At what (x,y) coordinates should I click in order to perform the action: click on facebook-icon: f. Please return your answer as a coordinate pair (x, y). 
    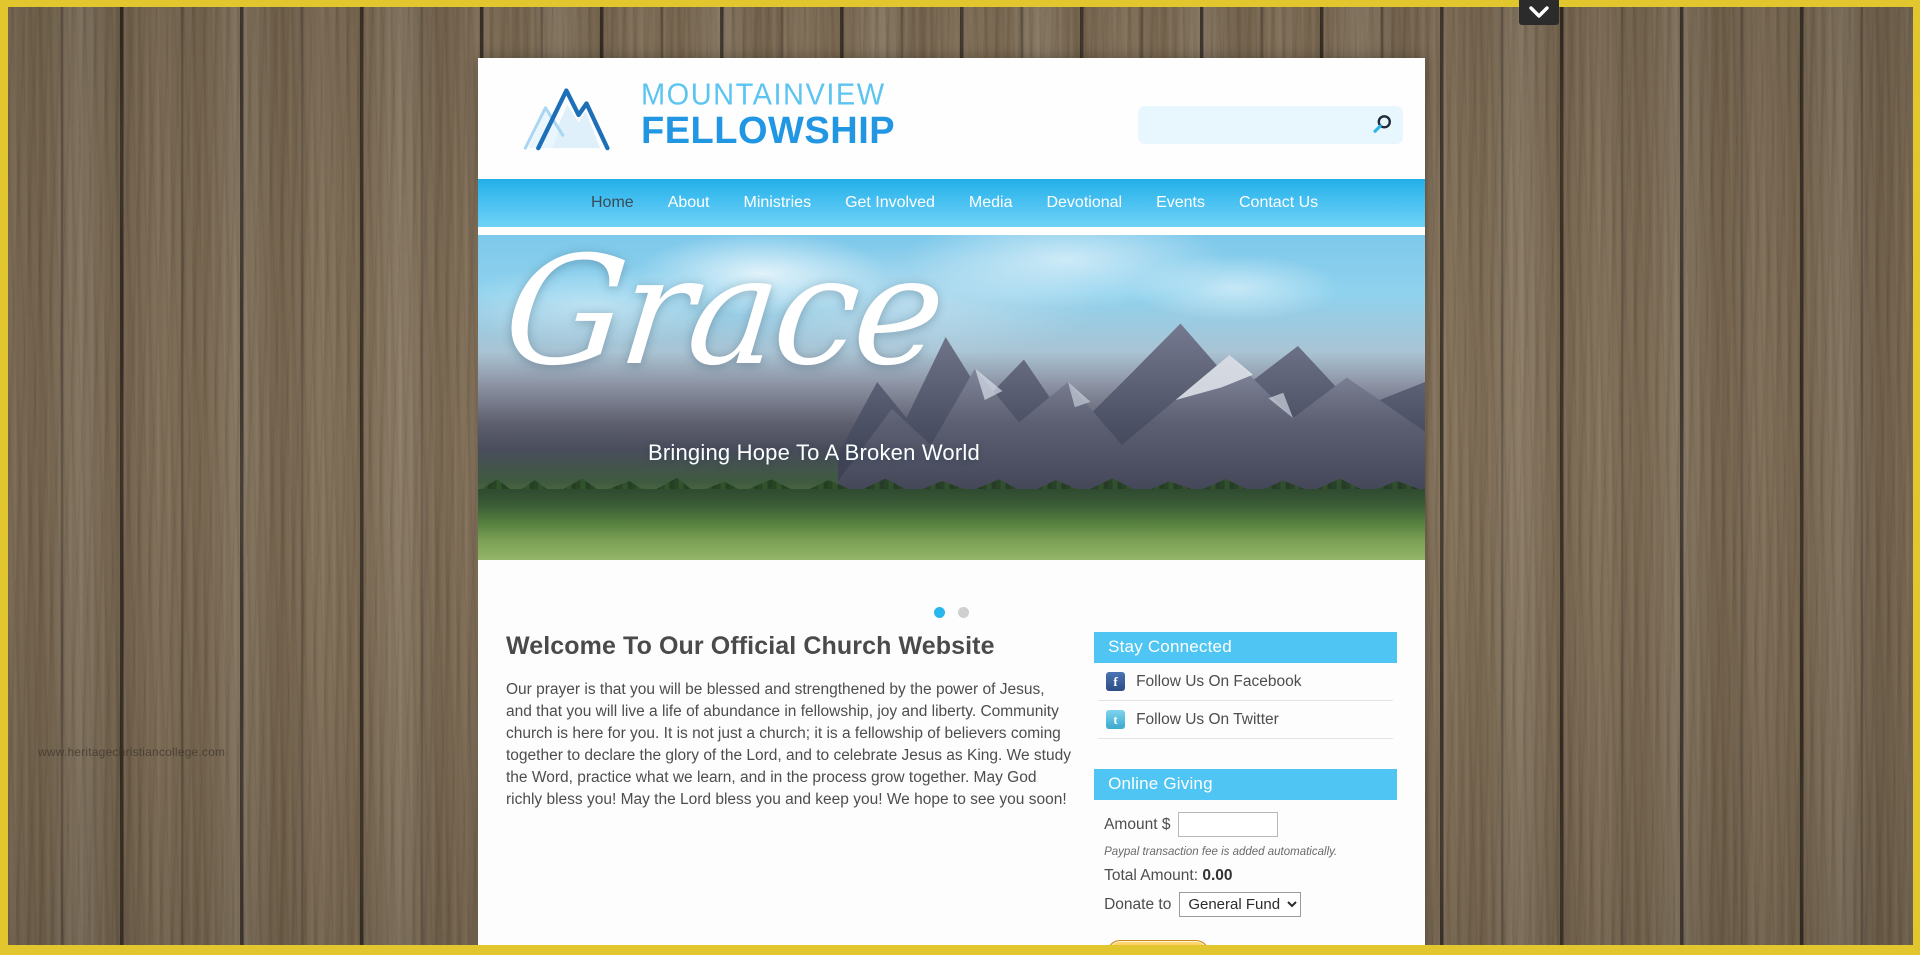
    Looking at the image, I should click on (1116, 681).